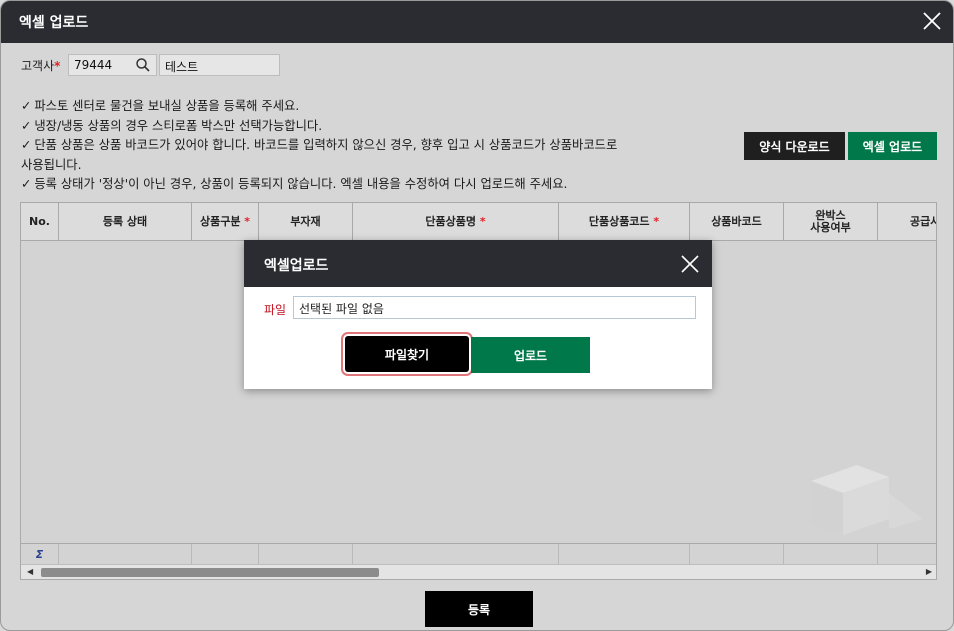 This screenshot has width=954, height=631. I want to click on template-download-button: 양식 다운로드, so click(794, 146).